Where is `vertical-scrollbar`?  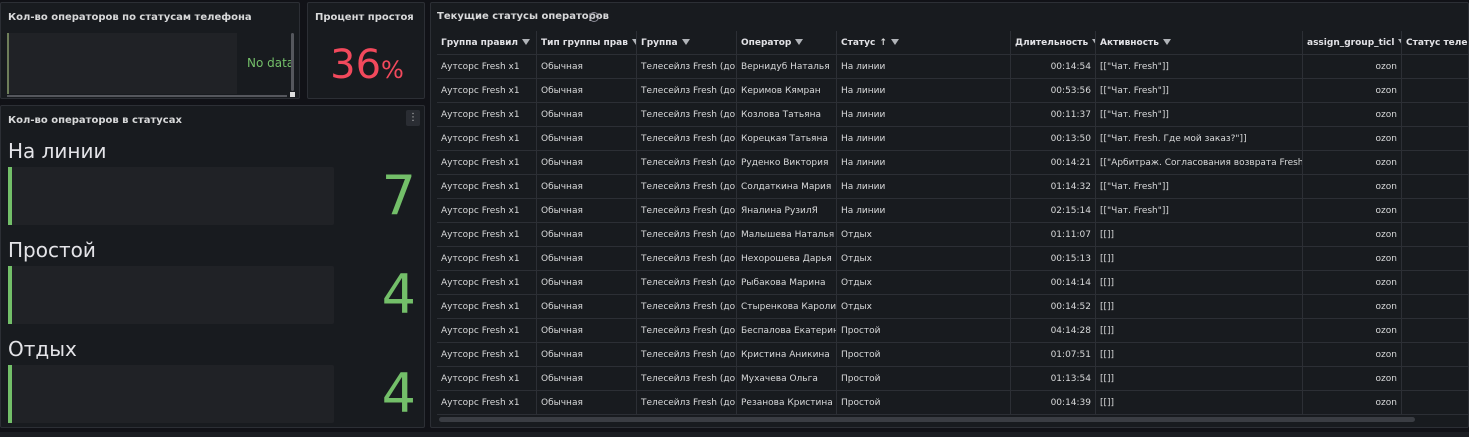 vertical-scrollbar is located at coordinates (292, 62).